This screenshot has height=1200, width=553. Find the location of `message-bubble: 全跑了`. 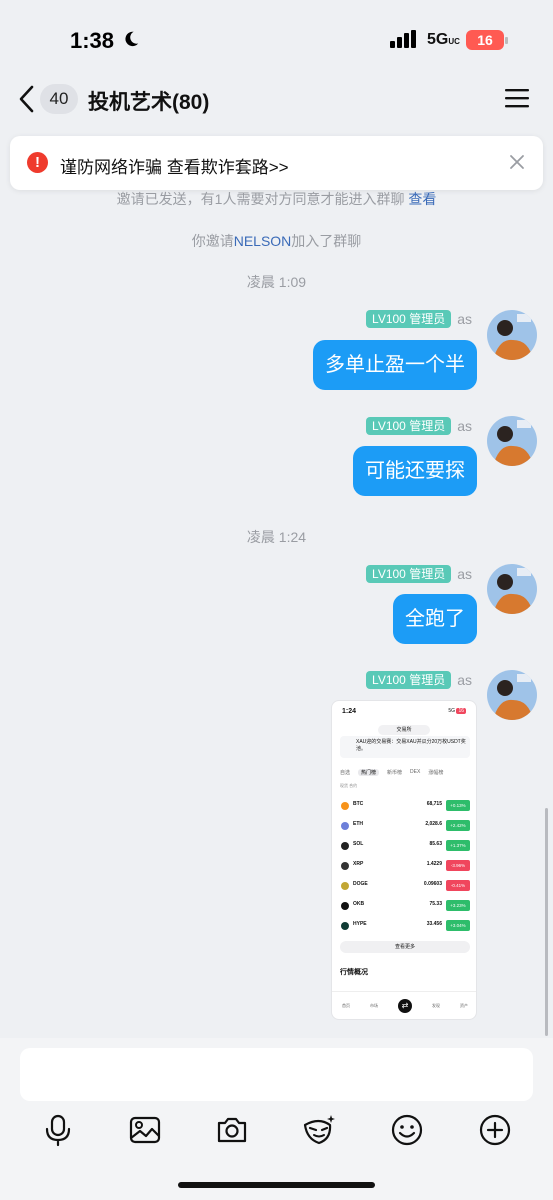

message-bubble: 全跑了 is located at coordinates (435, 619).